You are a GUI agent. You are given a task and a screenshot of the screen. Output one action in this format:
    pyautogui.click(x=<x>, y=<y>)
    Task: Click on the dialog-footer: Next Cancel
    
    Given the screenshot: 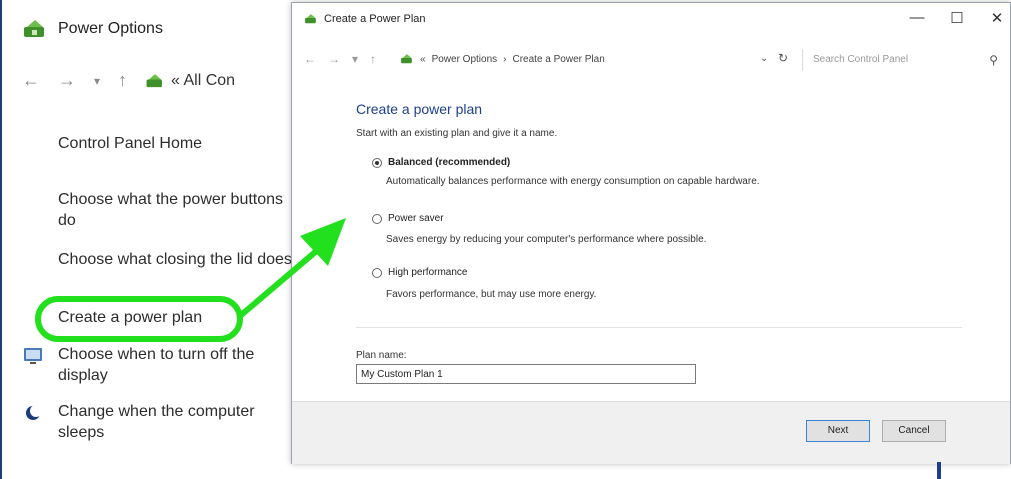 What is the action you would take?
    pyautogui.click(x=651, y=432)
    